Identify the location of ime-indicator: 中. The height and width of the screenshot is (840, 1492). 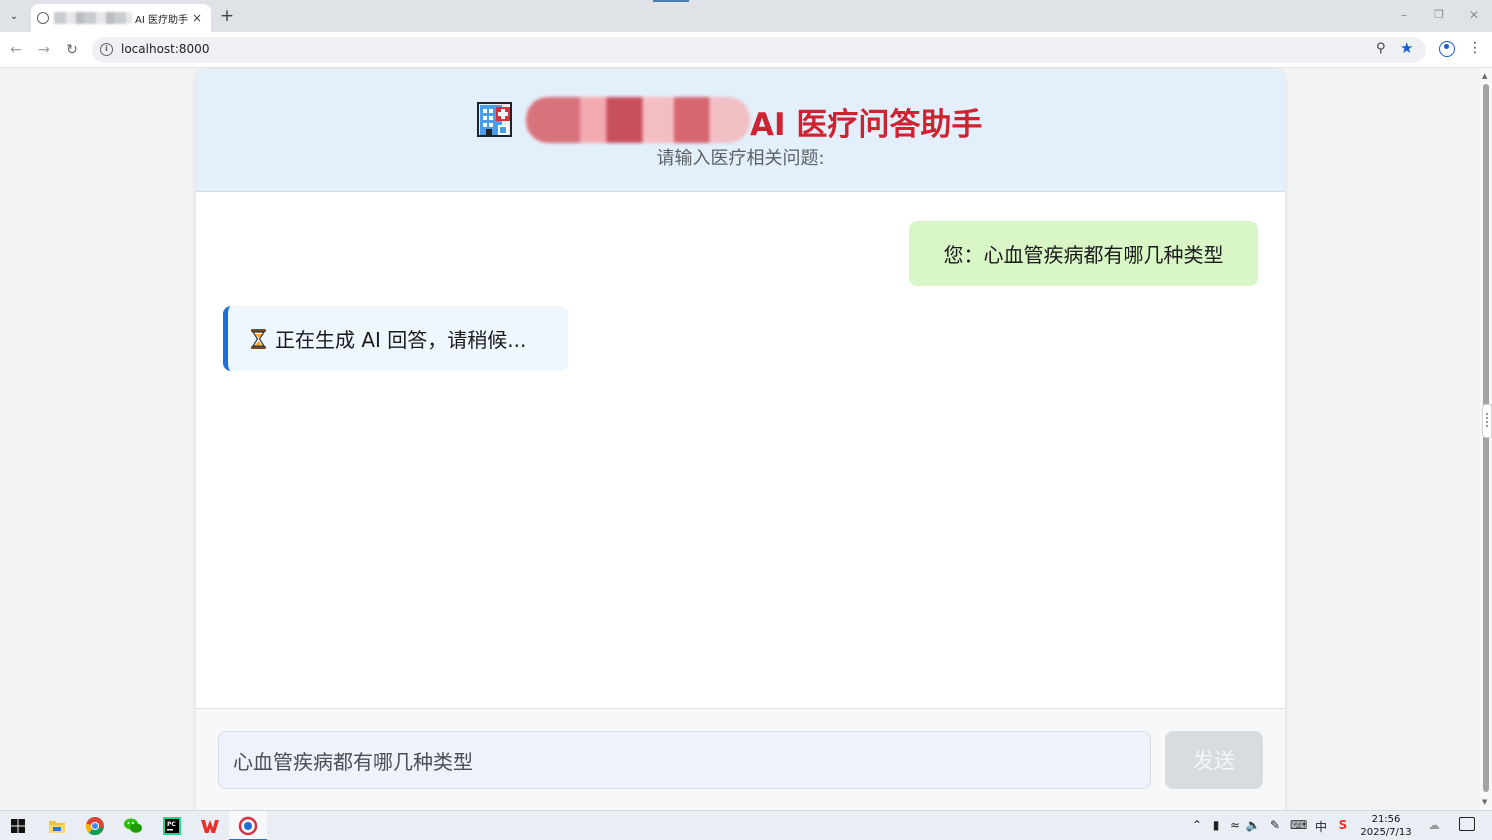
(1321, 826).